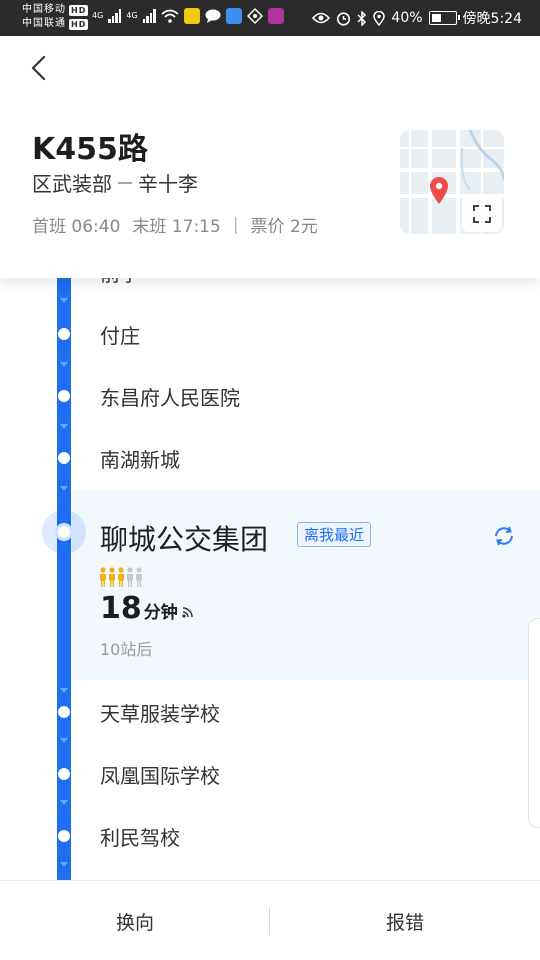  I want to click on eta-value: 18, so click(121, 608).